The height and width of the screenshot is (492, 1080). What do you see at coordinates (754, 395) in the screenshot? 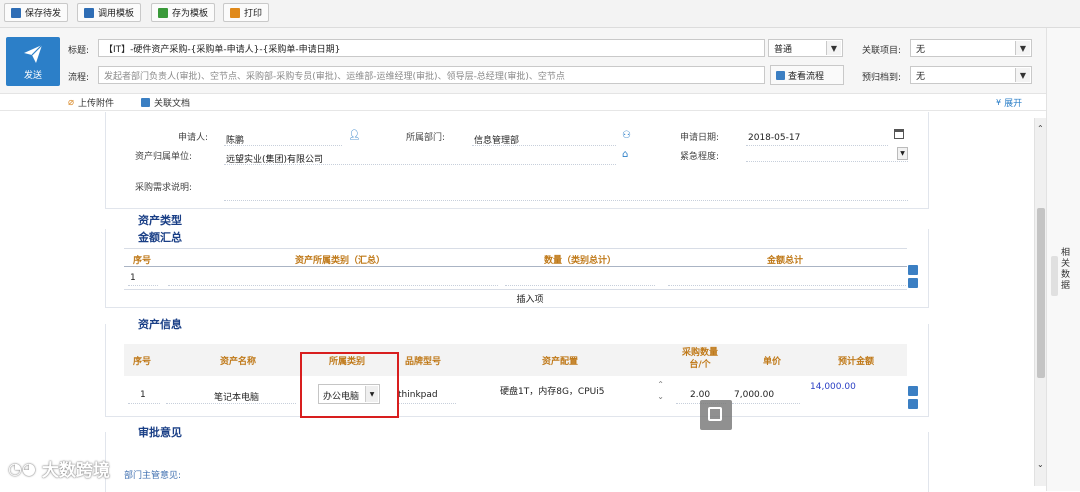
I see `asset-row-price: 7,000.00` at bounding box center [754, 395].